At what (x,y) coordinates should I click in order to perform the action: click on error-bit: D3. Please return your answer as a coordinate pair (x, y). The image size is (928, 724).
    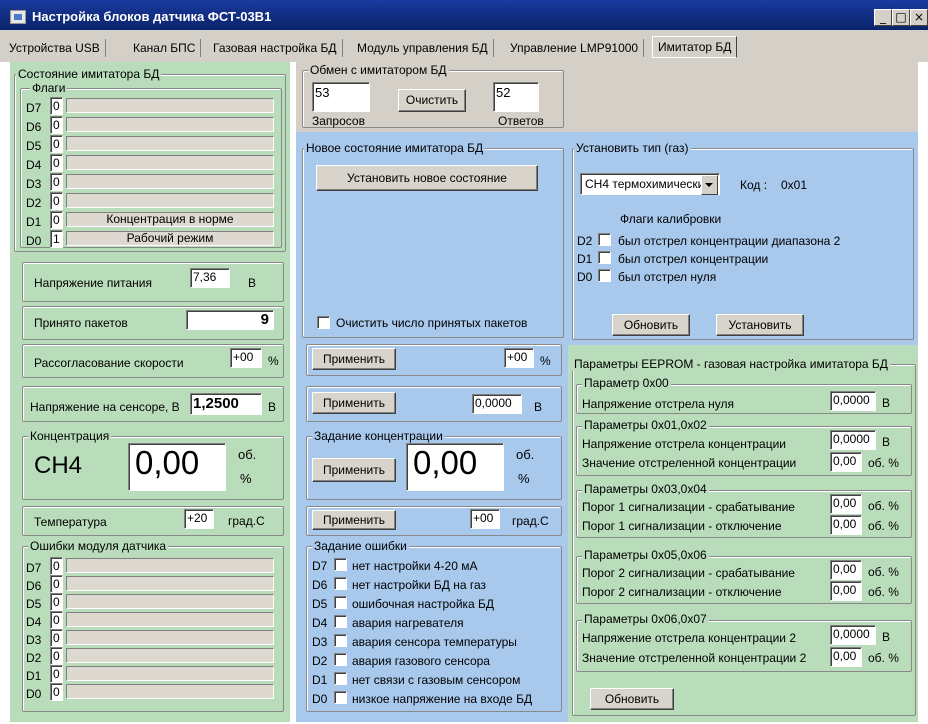
    Looking at the image, I should click on (34, 640).